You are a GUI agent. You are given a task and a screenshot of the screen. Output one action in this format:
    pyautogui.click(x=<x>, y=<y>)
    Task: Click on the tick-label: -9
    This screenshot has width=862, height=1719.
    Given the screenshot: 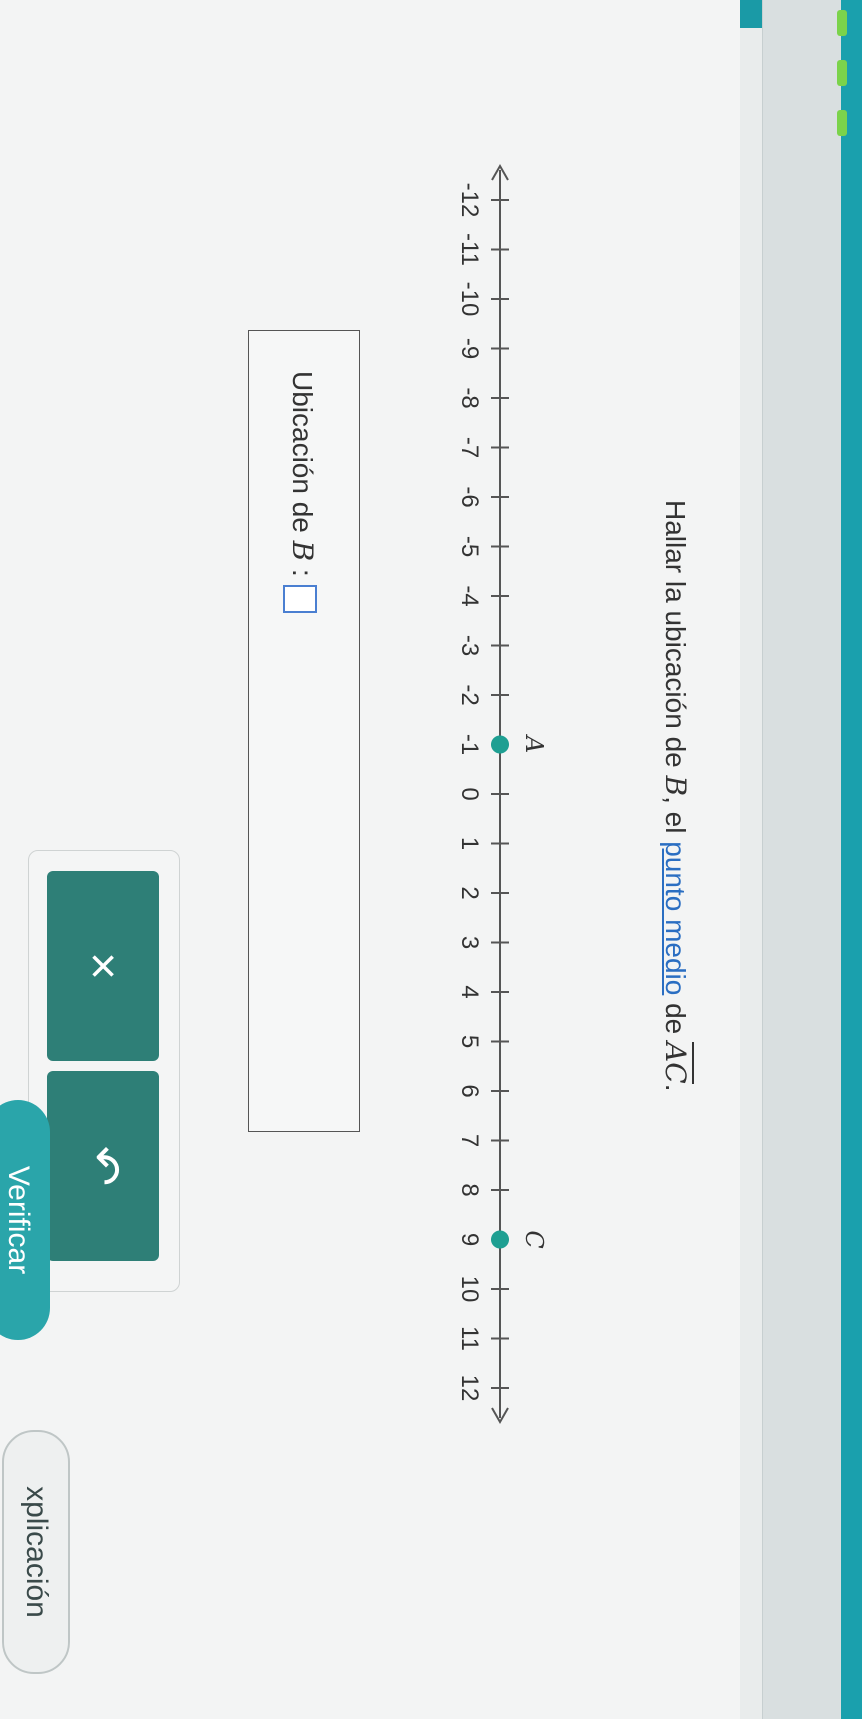 What is the action you would take?
    pyautogui.click(x=469, y=348)
    